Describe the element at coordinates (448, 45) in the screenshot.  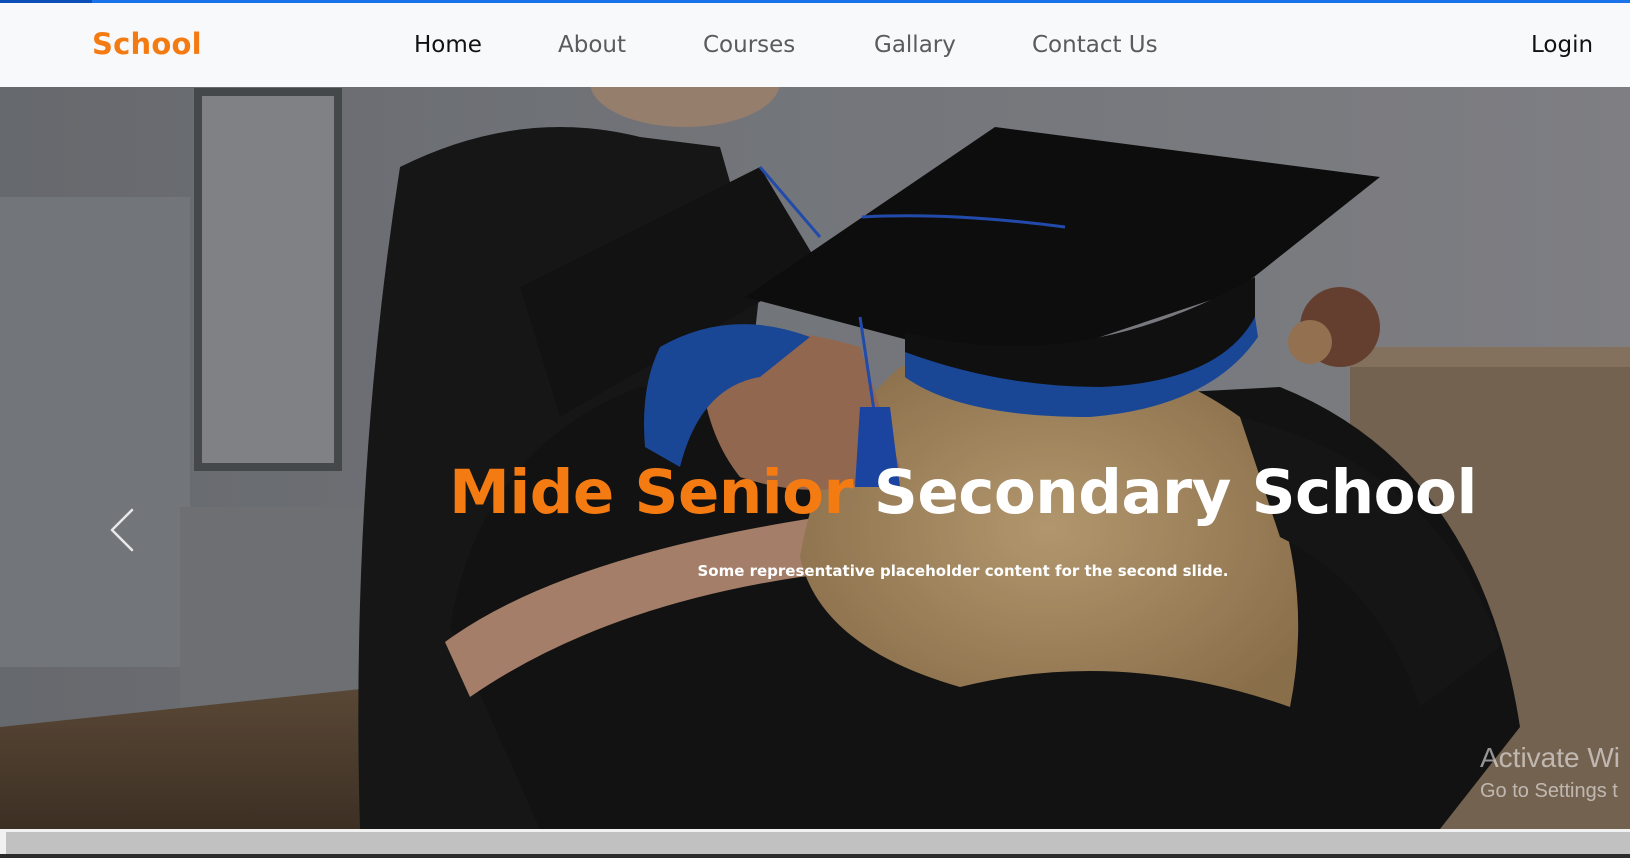
I see `nav-link-home: Home` at that location.